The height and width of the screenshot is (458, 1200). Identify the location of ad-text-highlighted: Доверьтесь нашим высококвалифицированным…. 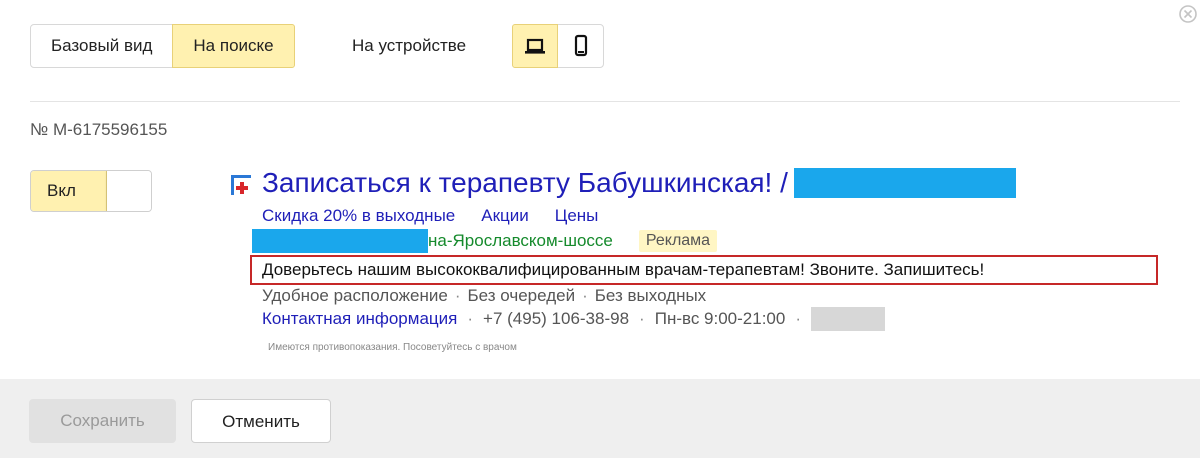
(704, 270).